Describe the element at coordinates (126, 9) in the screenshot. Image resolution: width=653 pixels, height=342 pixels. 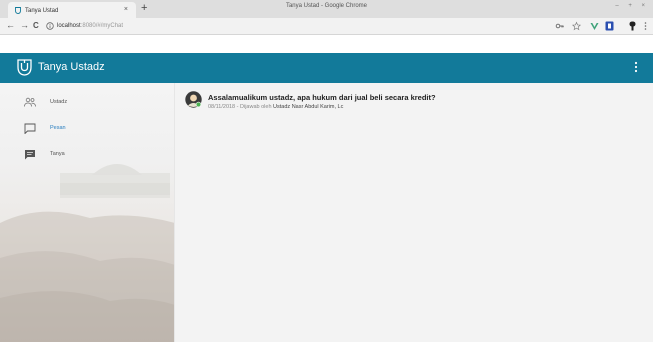
I see `tab-close-icon: ×` at that location.